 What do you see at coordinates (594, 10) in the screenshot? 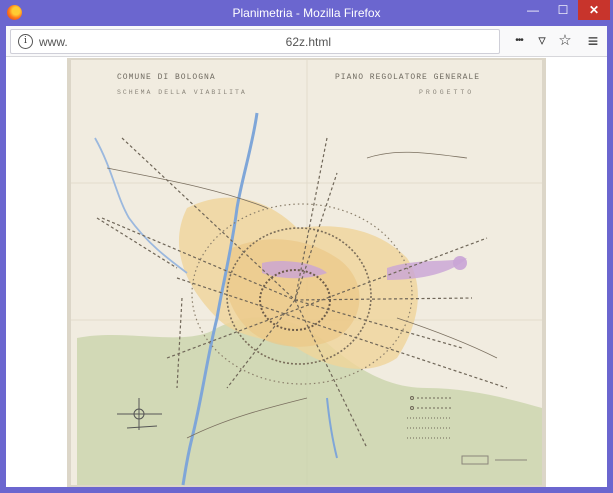
I see `close-button: ✕` at bounding box center [594, 10].